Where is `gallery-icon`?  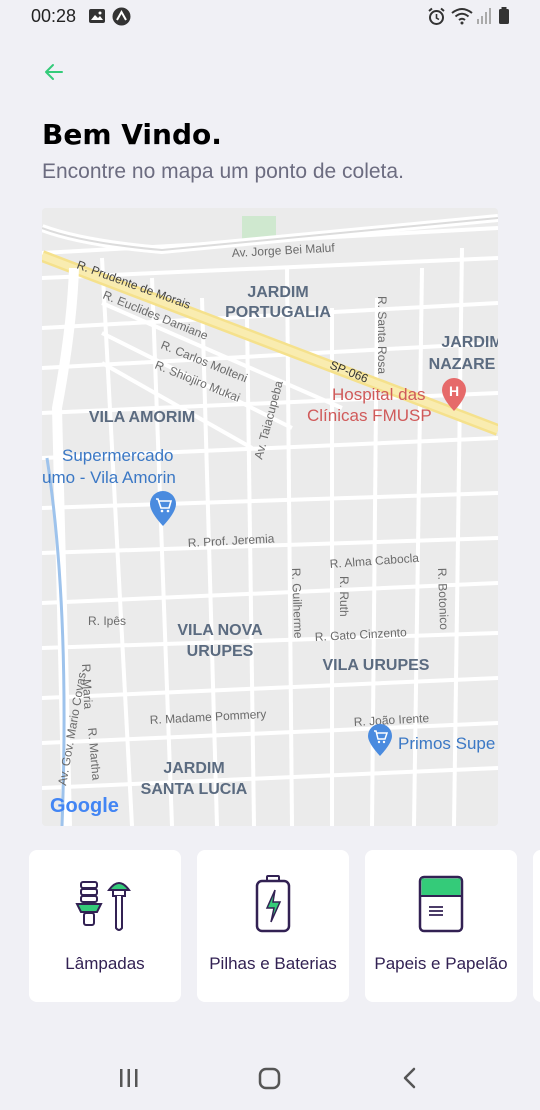 gallery-icon is located at coordinates (97, 16).